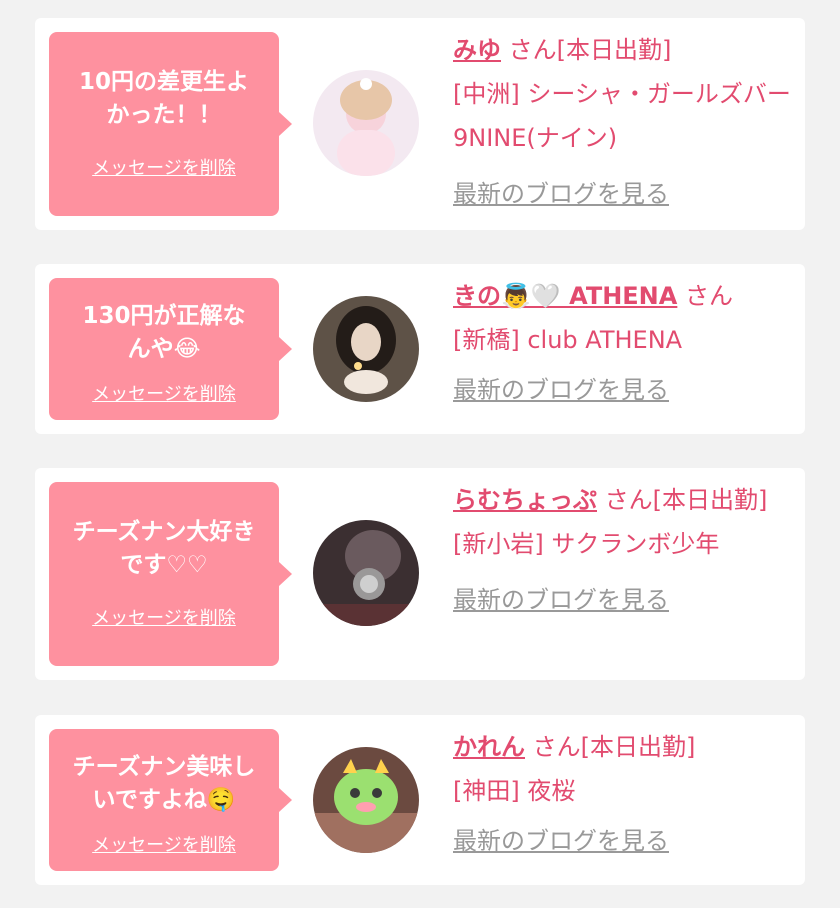 This screenshot has width=840, height=908. I want to click on cast-name-link: みゆ, so click(477, 50).